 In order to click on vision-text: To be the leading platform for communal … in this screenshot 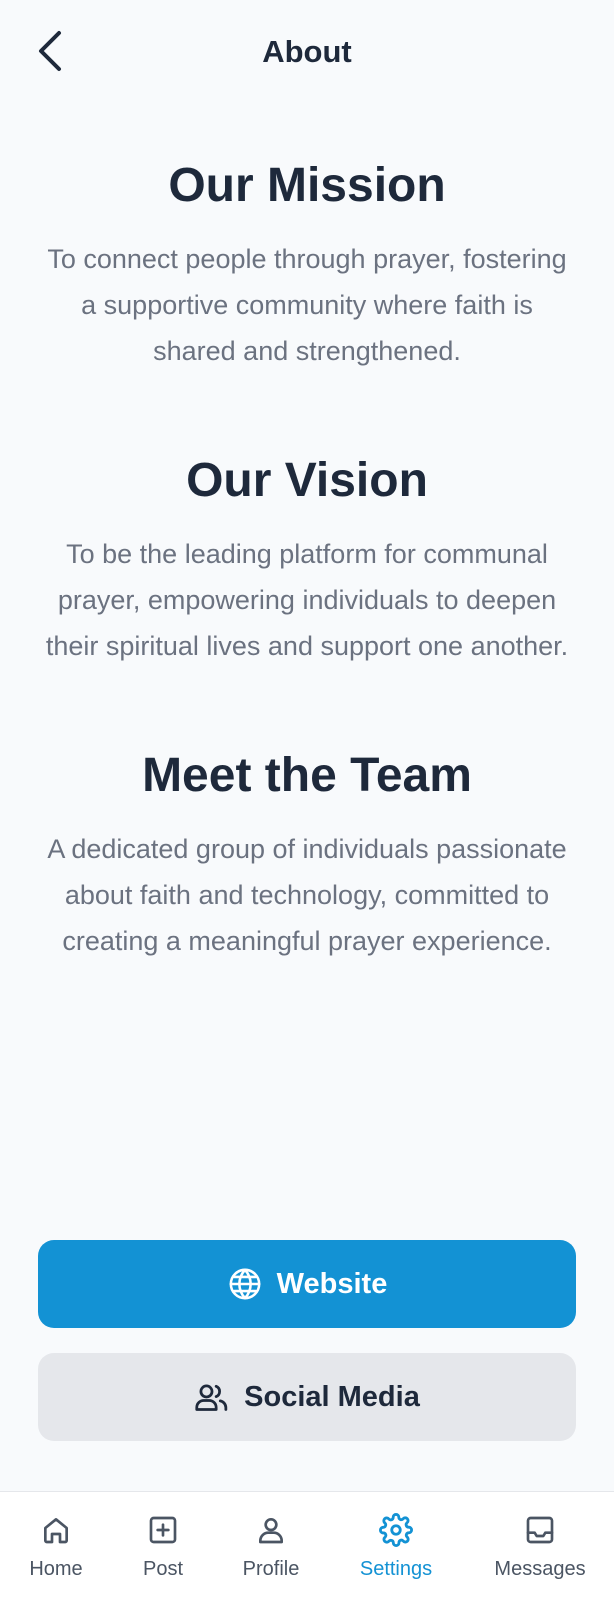, I will do `click(307, 600)`.